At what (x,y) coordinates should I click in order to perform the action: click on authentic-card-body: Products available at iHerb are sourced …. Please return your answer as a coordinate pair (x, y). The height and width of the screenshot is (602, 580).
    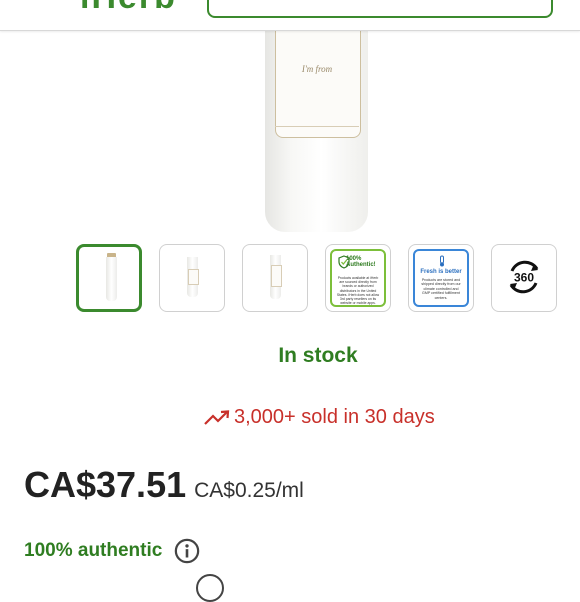
    Looking at the image, I should click on (358, 291).